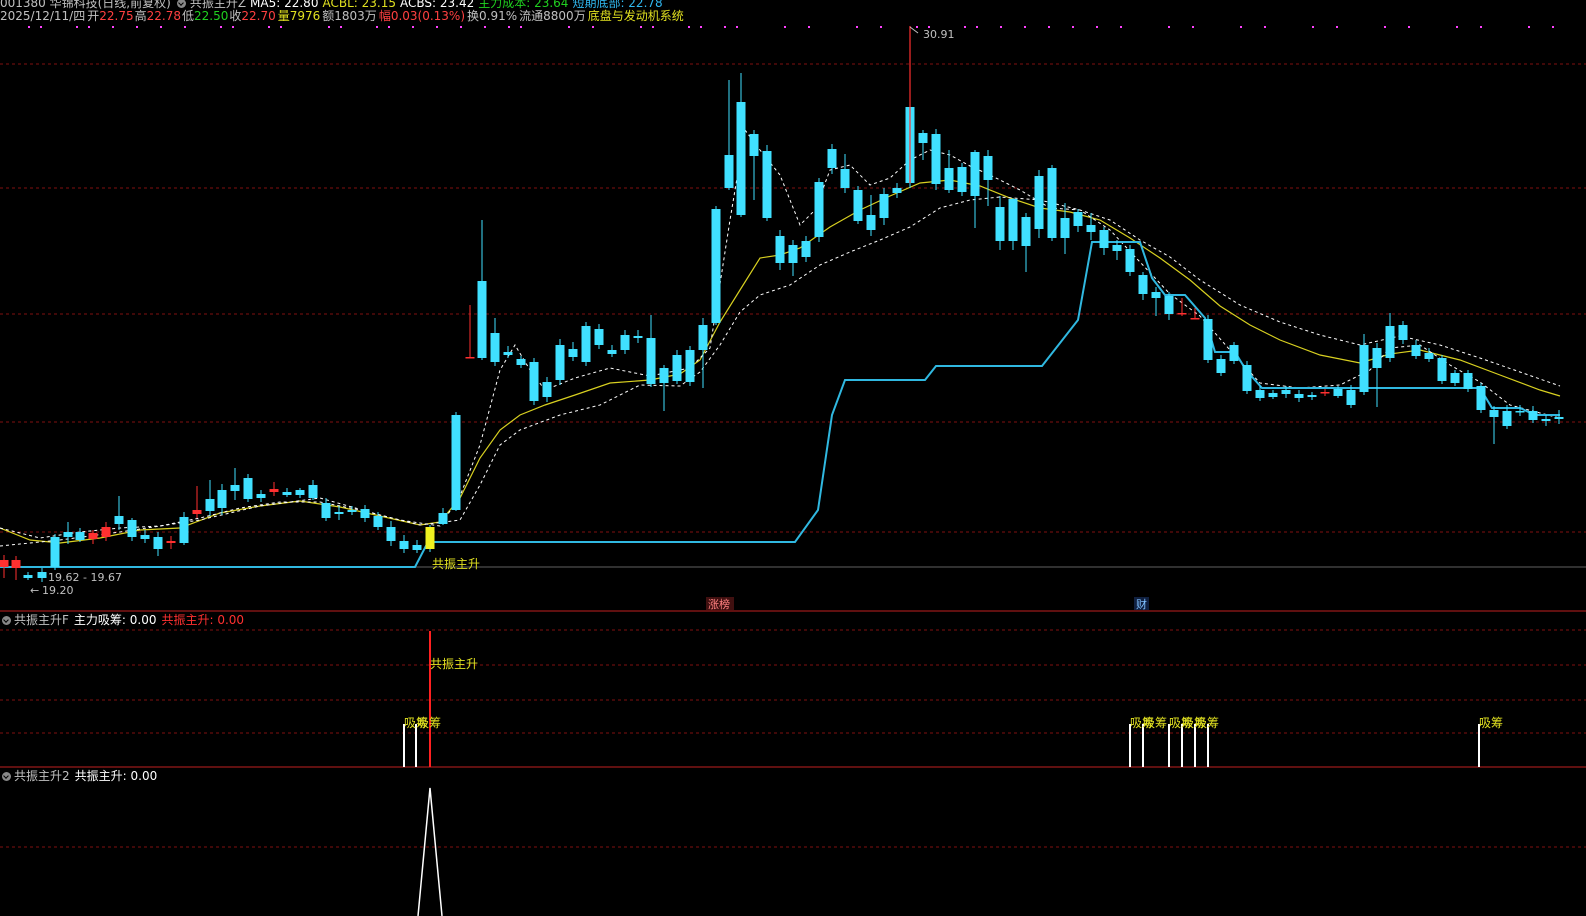 This screenshot has height=916, width=1586. What do you see at coordinates (719, 604) in the screenshot?
I see `zhangting-badge: 涨榜` at bounding box center [719, 604].